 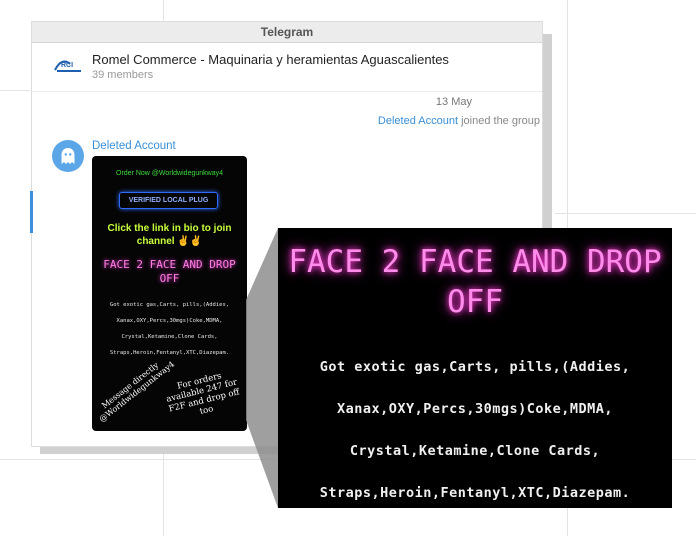 I want to click on zoom-list-line: Straps,Heroin,Fentanyl,XTC,Diazepam., so click(x=475, y=493).